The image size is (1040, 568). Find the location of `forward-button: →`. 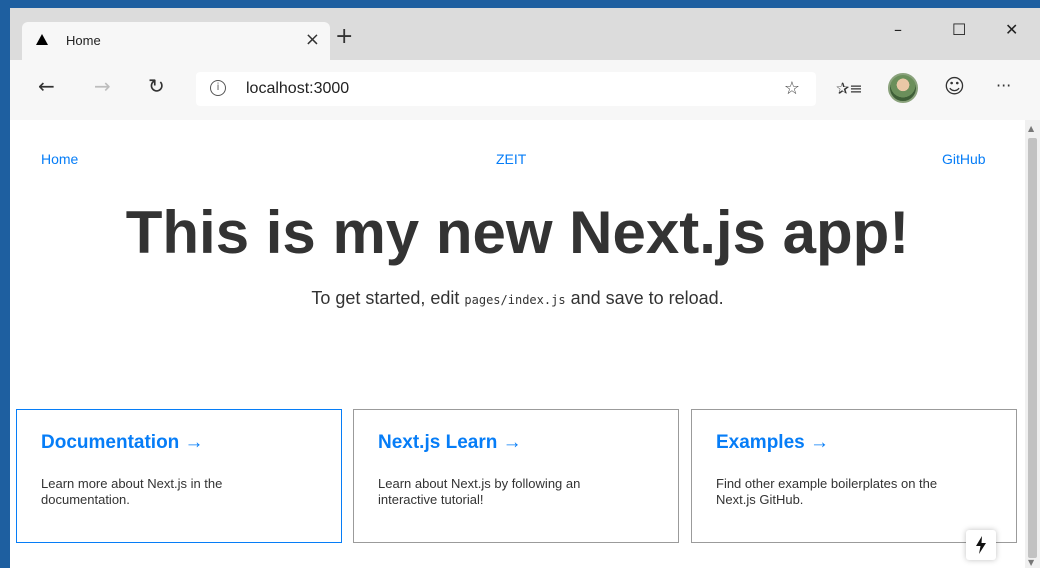

forward-button: → is located at coordinates (102, 86).